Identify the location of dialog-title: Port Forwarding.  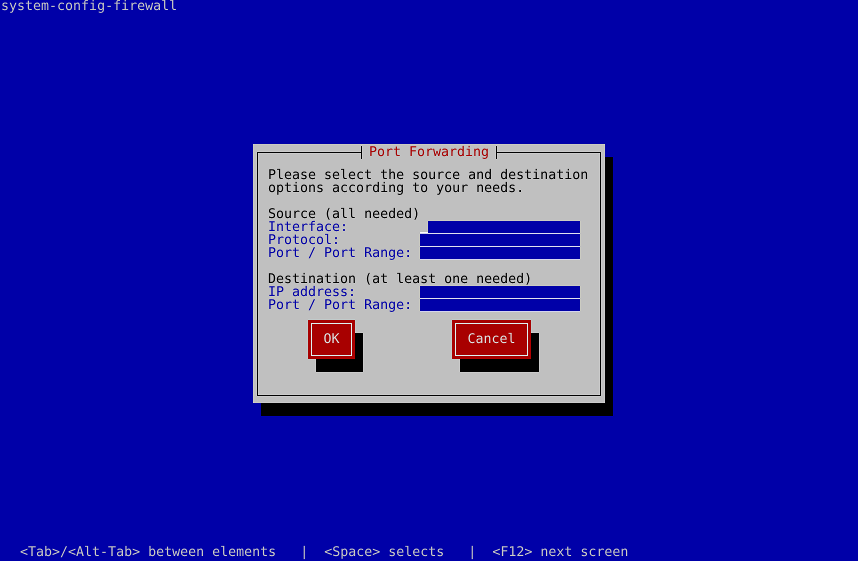
(429, 152).